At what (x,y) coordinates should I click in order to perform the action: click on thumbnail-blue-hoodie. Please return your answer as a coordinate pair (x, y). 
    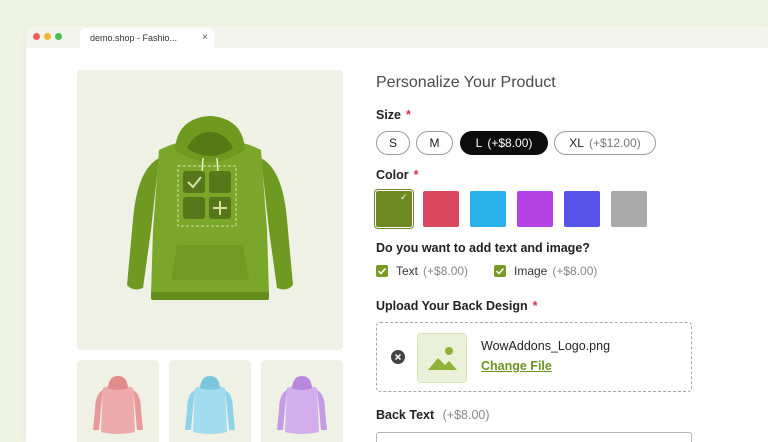
    Looking at the image, I should click on (210, 401).